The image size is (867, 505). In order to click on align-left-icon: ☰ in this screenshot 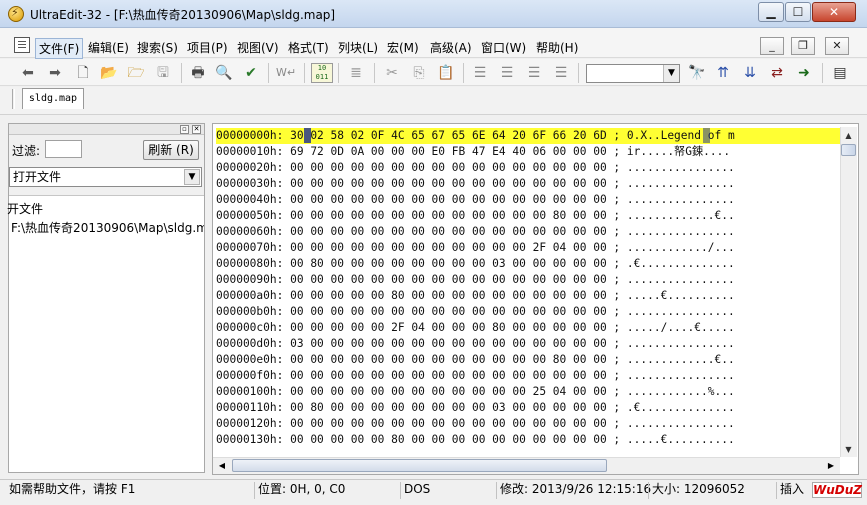, I will do `click(480, 73)`.